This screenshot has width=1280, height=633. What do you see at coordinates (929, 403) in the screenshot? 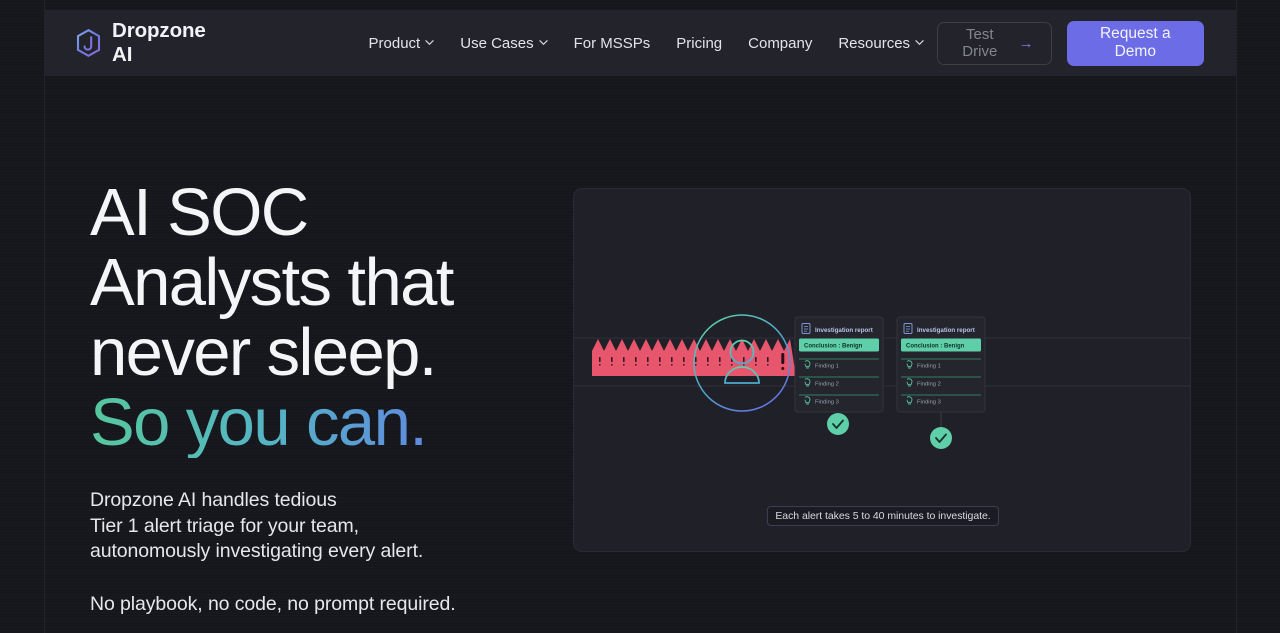
I see `card-finding-2-3: Finding 3` at bounding box center [929, 403].